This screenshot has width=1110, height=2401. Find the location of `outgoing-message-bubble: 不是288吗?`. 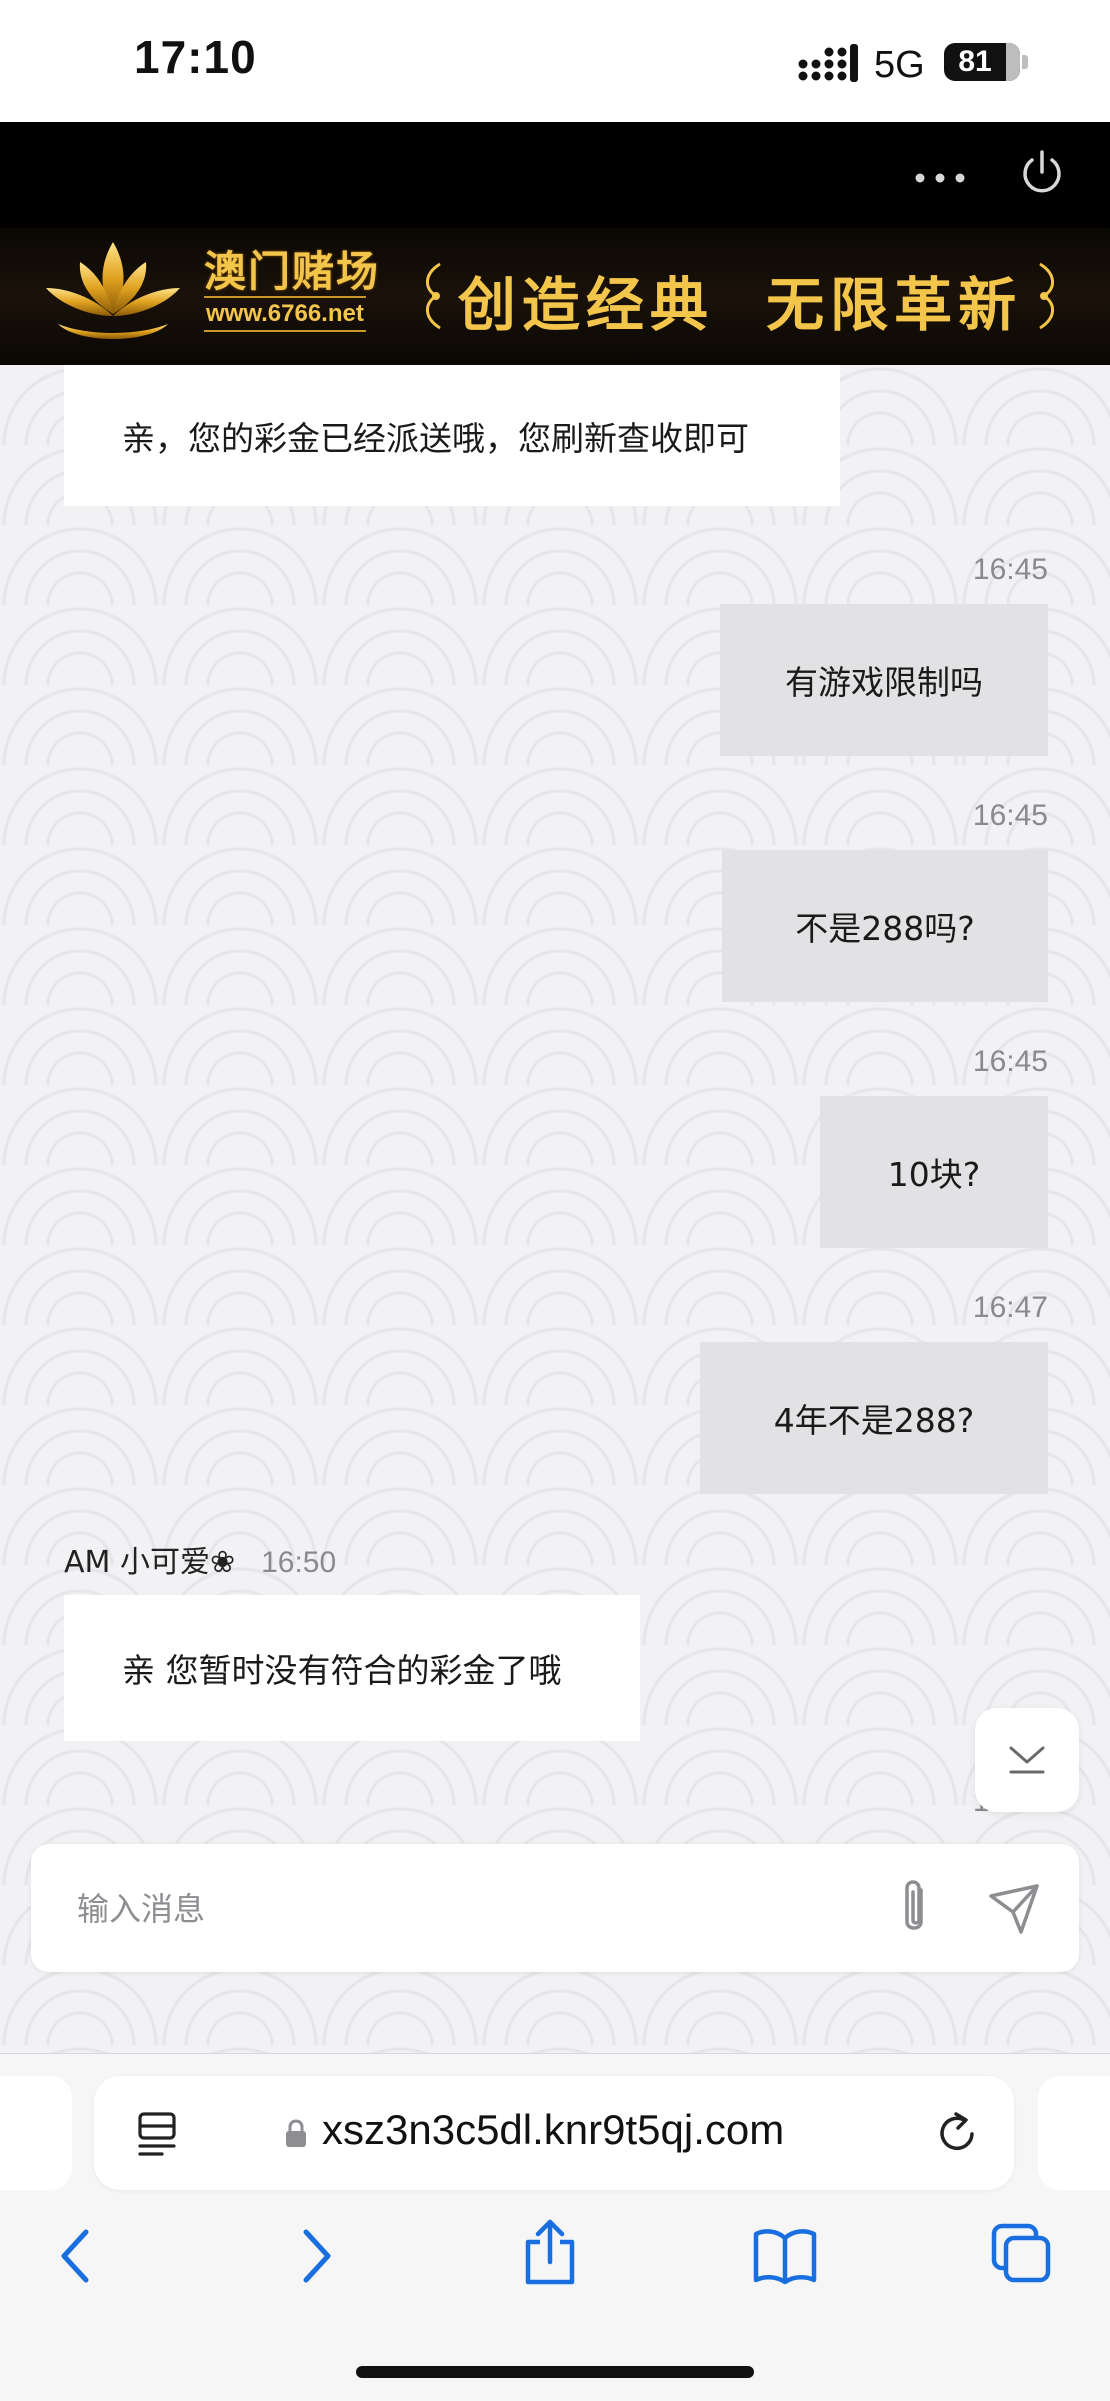

outgoing-message-bubble: 不是288吗? is located at coordinates (885, 926).